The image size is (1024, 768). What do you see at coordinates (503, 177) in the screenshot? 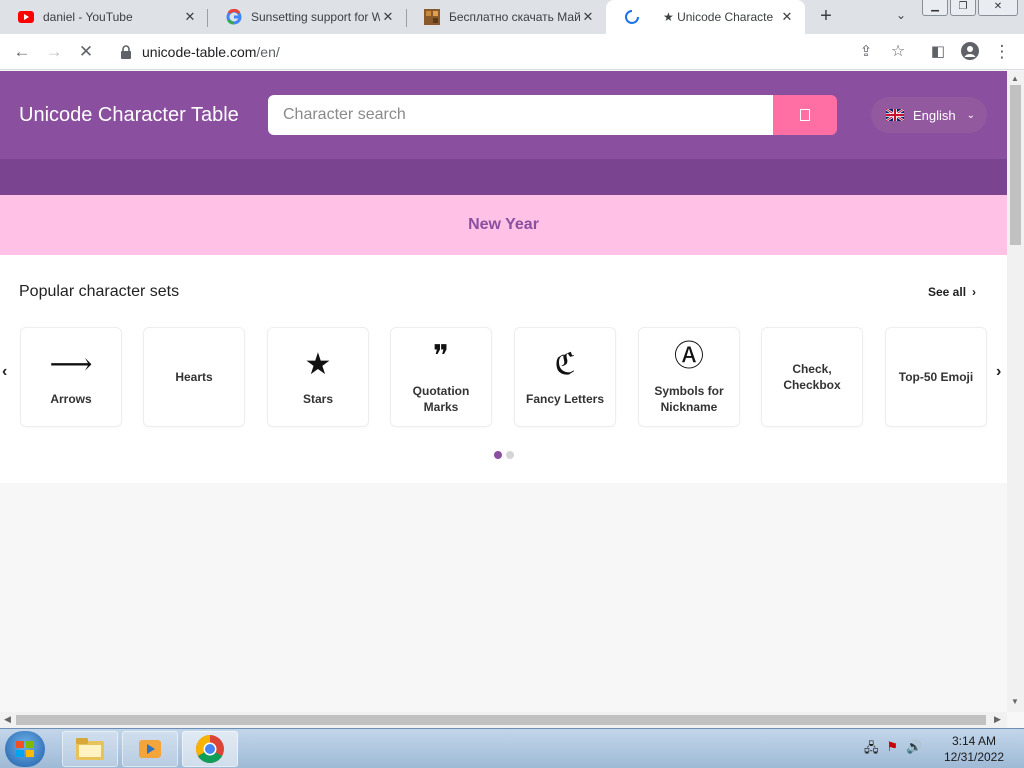
I see `secondary-nav-bar` at bounding box center [503, 177].